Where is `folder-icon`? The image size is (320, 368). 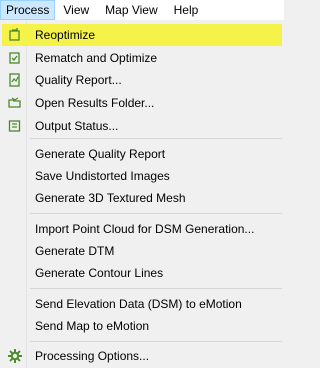
folder-icon is located at coordinates (15, 103).